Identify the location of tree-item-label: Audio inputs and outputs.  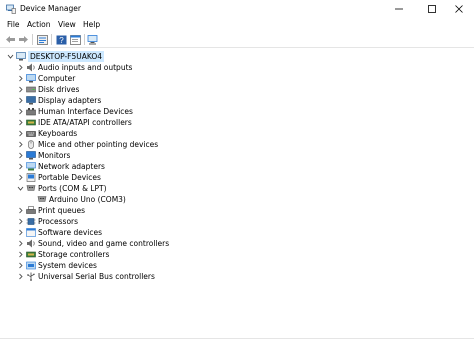
(85, 67).